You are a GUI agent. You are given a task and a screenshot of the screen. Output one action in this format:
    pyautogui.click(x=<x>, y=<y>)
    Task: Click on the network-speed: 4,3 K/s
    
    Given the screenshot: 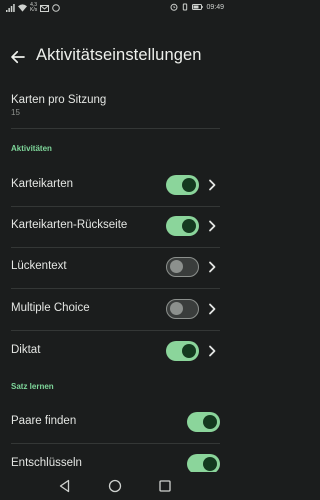 What is the action you would take?
    pyautogui.click(x=33, y=8)
    